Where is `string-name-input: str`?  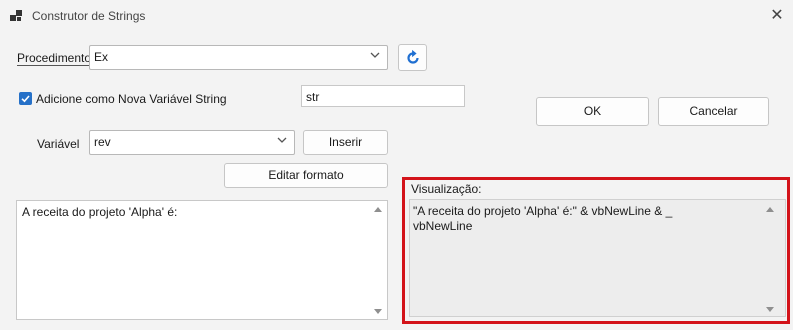 string-name-input: str is located at coordinates (383, 96).